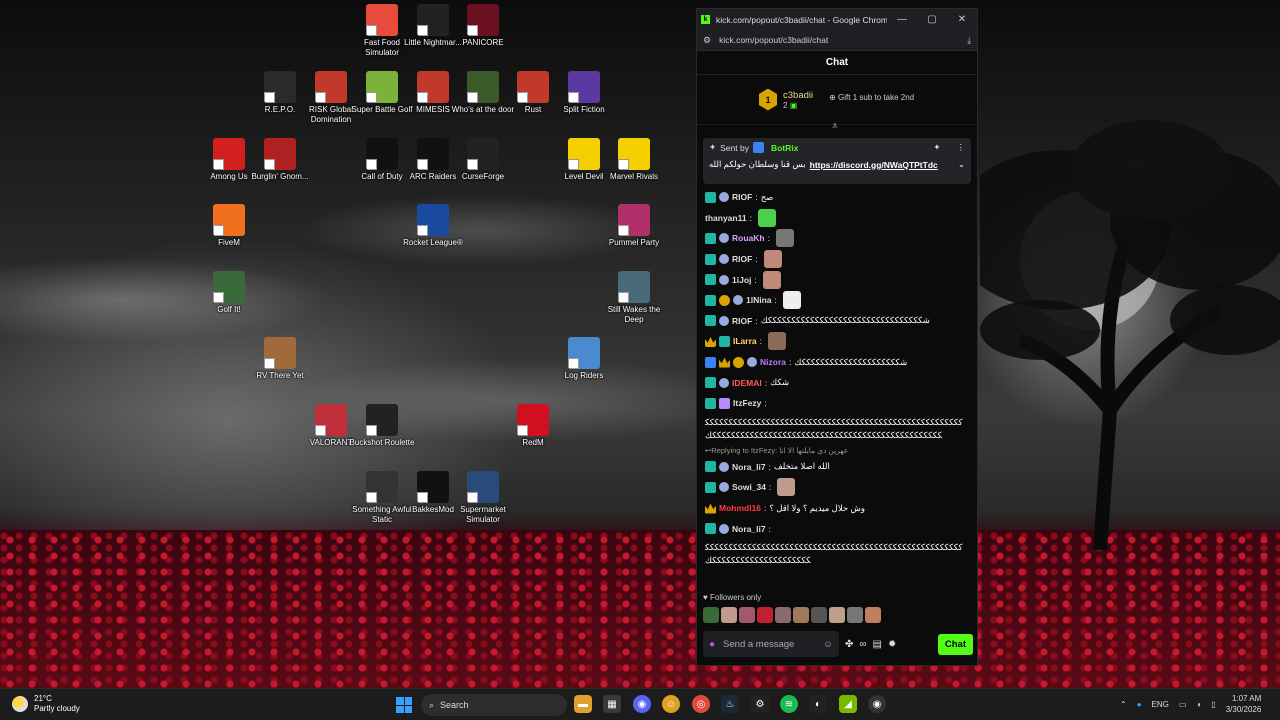 Image resolution: width=1280 pixels, height=720 pixels. I want to click on chrome-icon: ◎, so click(701, 704).